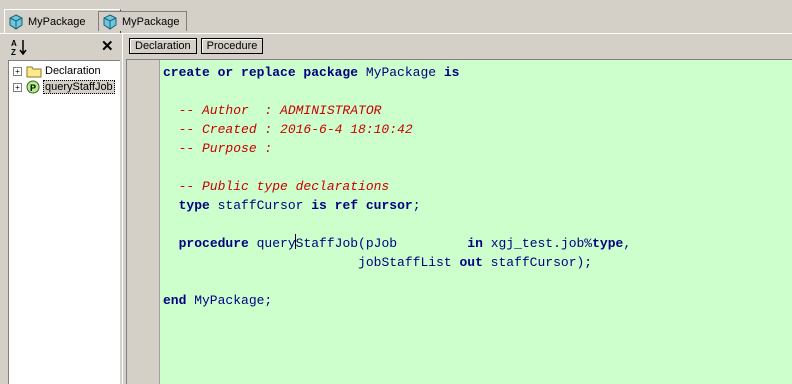 The width and height of the screenshot is (792, 384). I want to click on object-tree: + Declaration + P queryStaffJob, so click(64, 222).